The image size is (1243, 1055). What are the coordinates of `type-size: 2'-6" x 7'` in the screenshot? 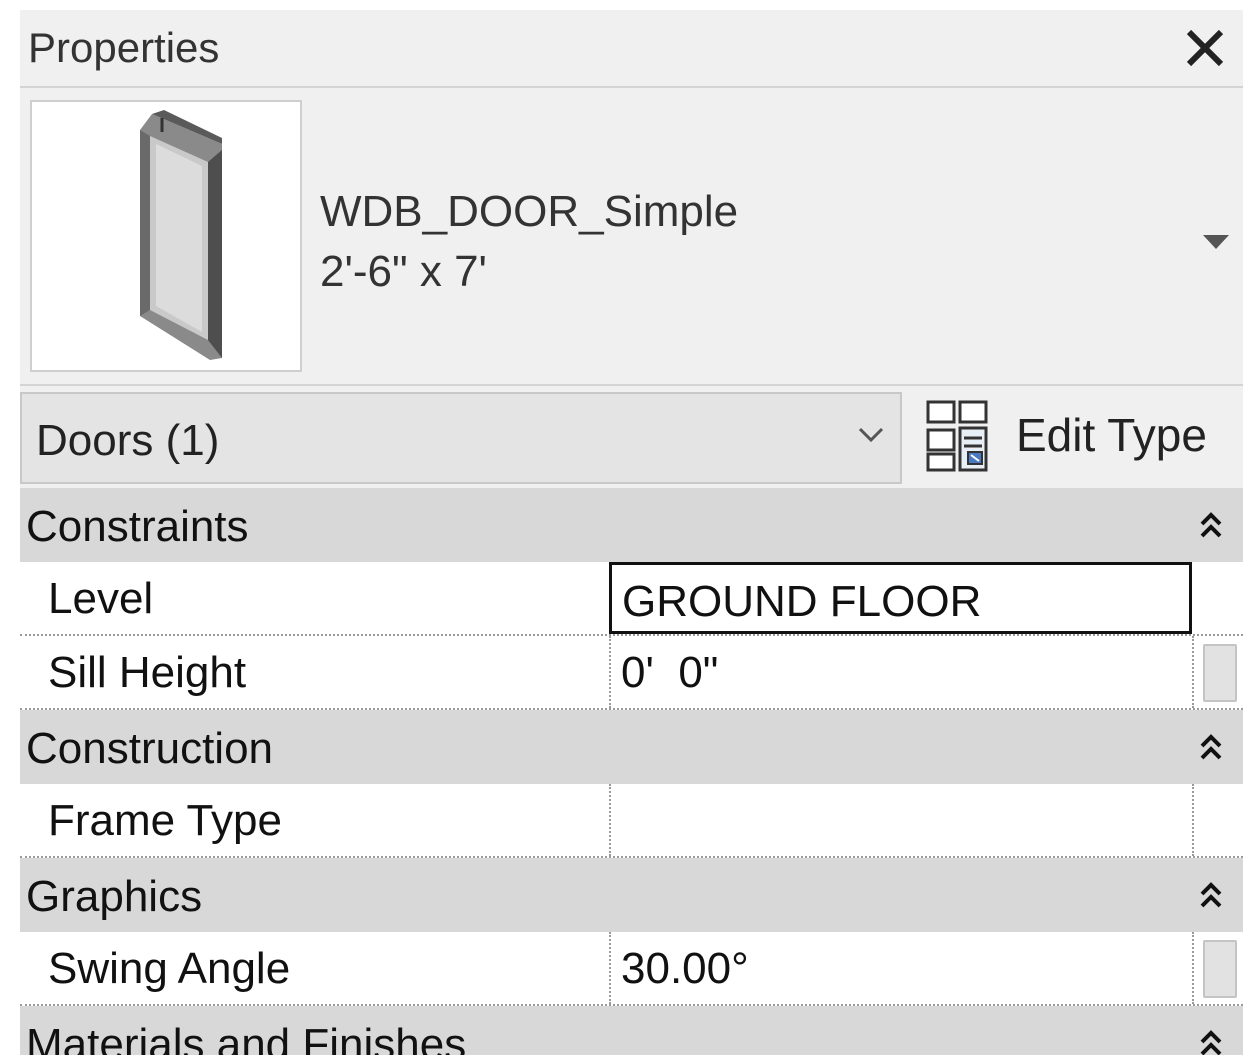 It's located at (403, 271).